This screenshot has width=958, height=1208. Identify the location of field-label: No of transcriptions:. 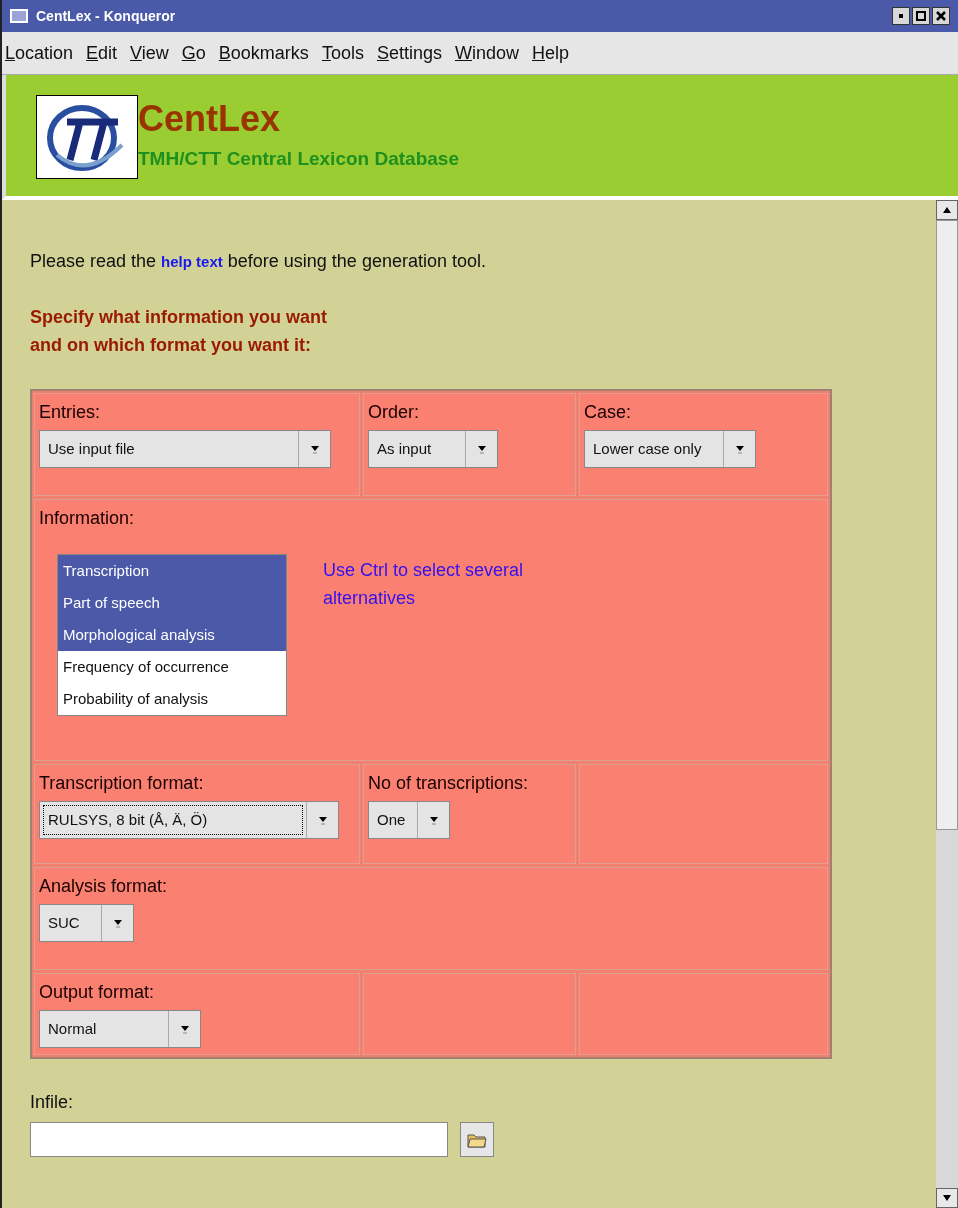
(449, 783).